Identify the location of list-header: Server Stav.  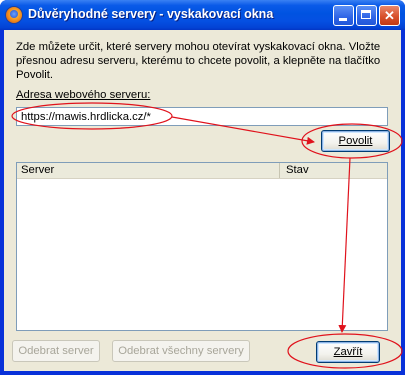
(202, 171).